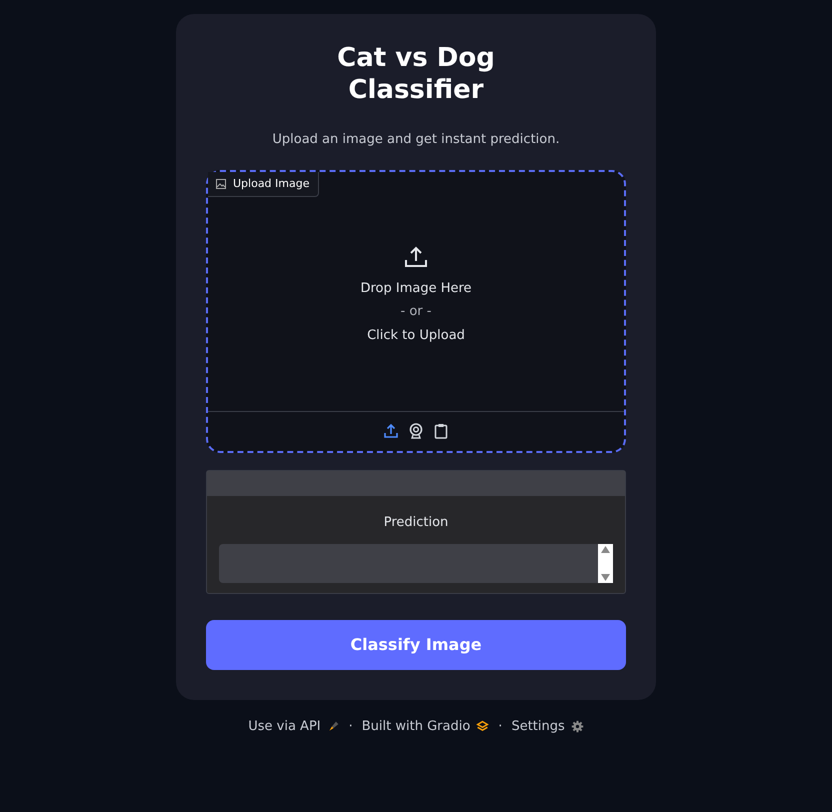  I want to click on footer-link: Settings, so click(547, 726).